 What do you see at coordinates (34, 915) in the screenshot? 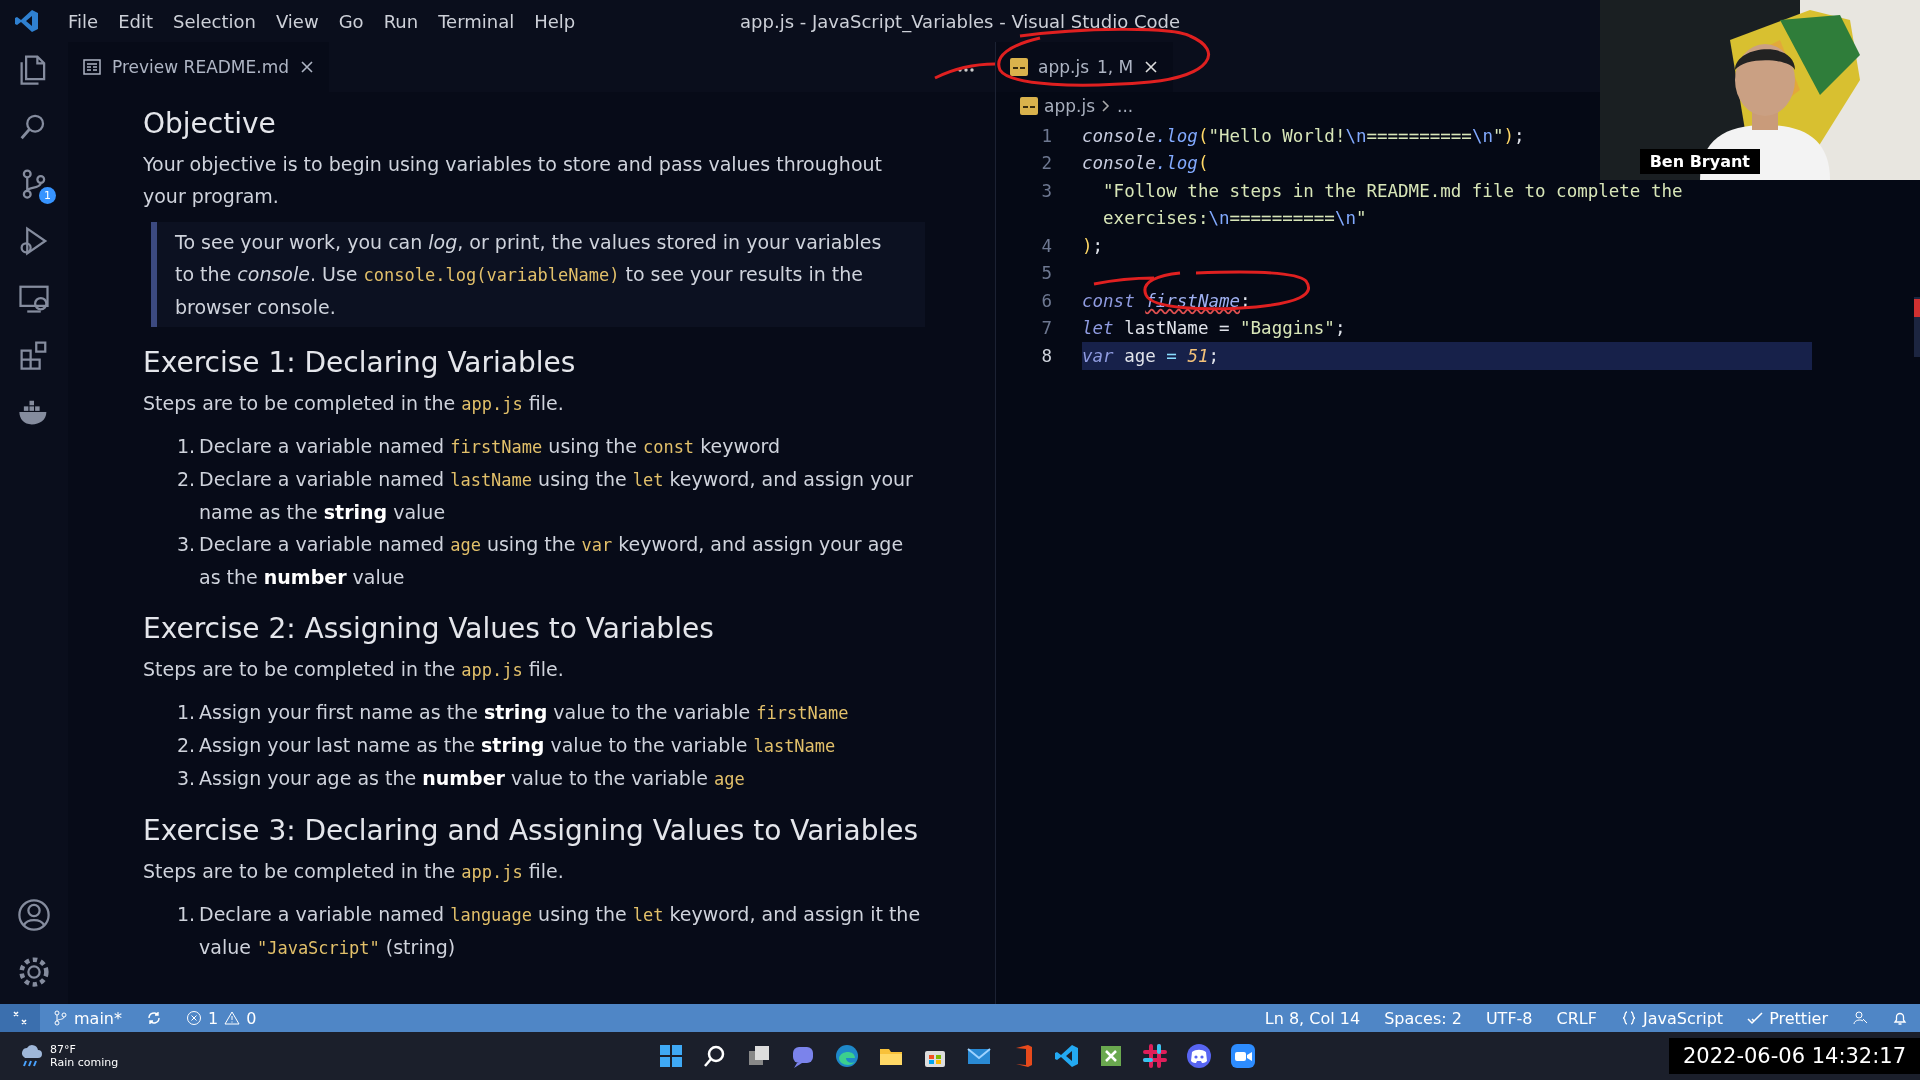
I see `account-icon` at bounding box center [34, 915].